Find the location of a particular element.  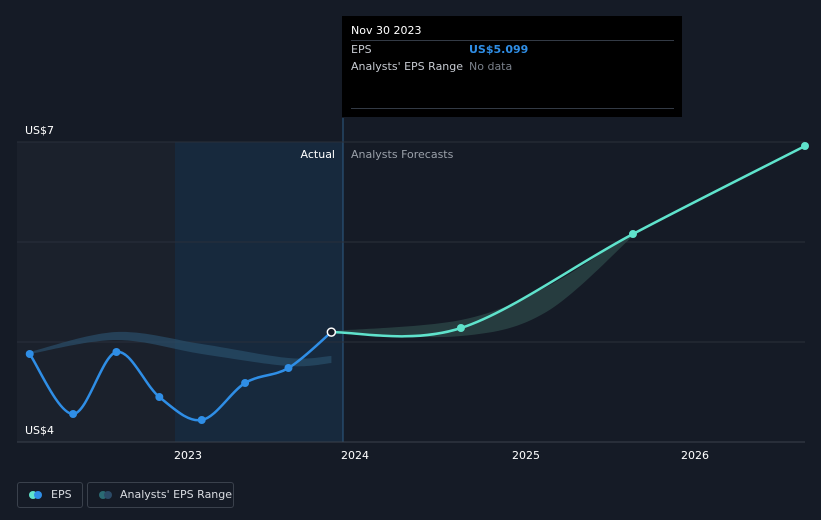

tooltip-eps-row: EPS US$5.099 is located at coordinates (512, 49).